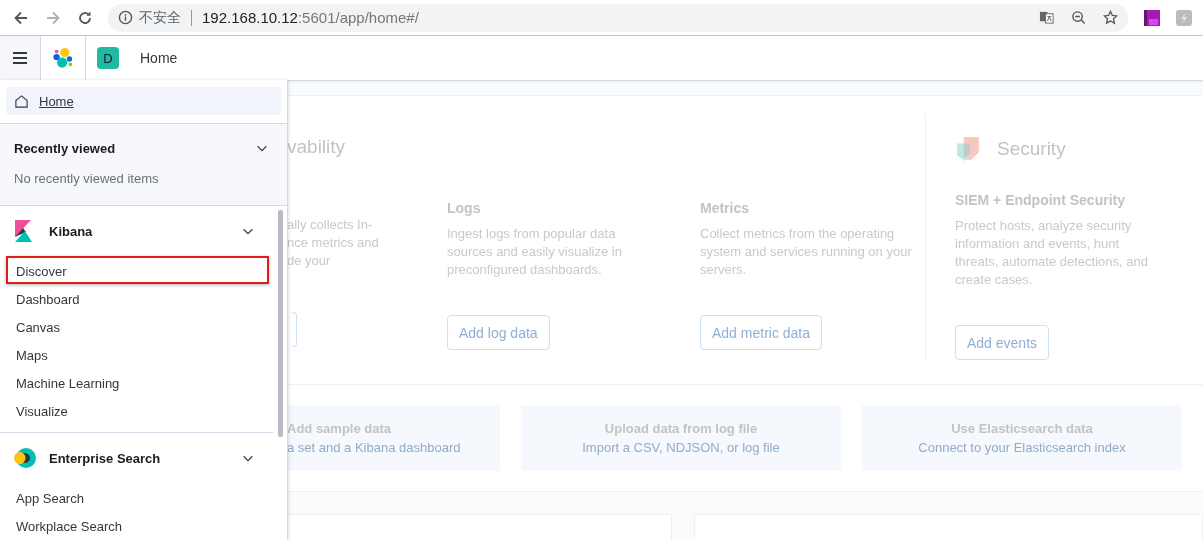 The height and width of the screenshot is (540, 1203). I want to click on solution-title: Security, so click(1031, 149).